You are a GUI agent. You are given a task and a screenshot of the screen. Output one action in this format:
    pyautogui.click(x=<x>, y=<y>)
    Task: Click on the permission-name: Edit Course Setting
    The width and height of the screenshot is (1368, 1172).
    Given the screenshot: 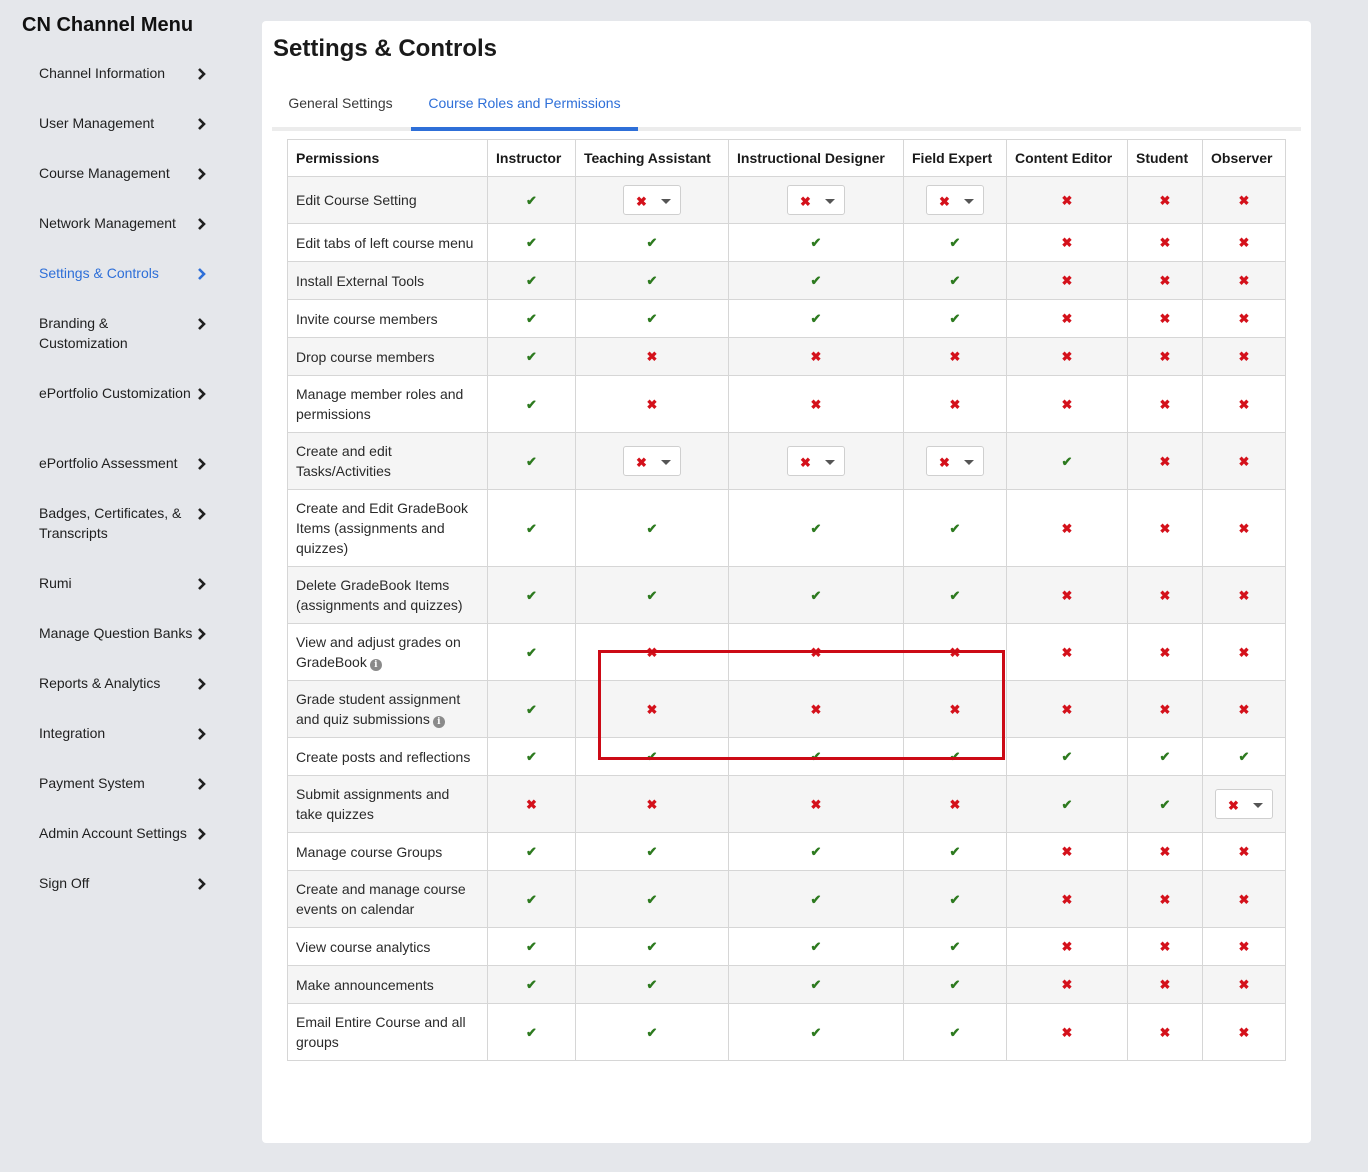 What is the action you would take?
    pyautogui.click(x=387, y=200)
    